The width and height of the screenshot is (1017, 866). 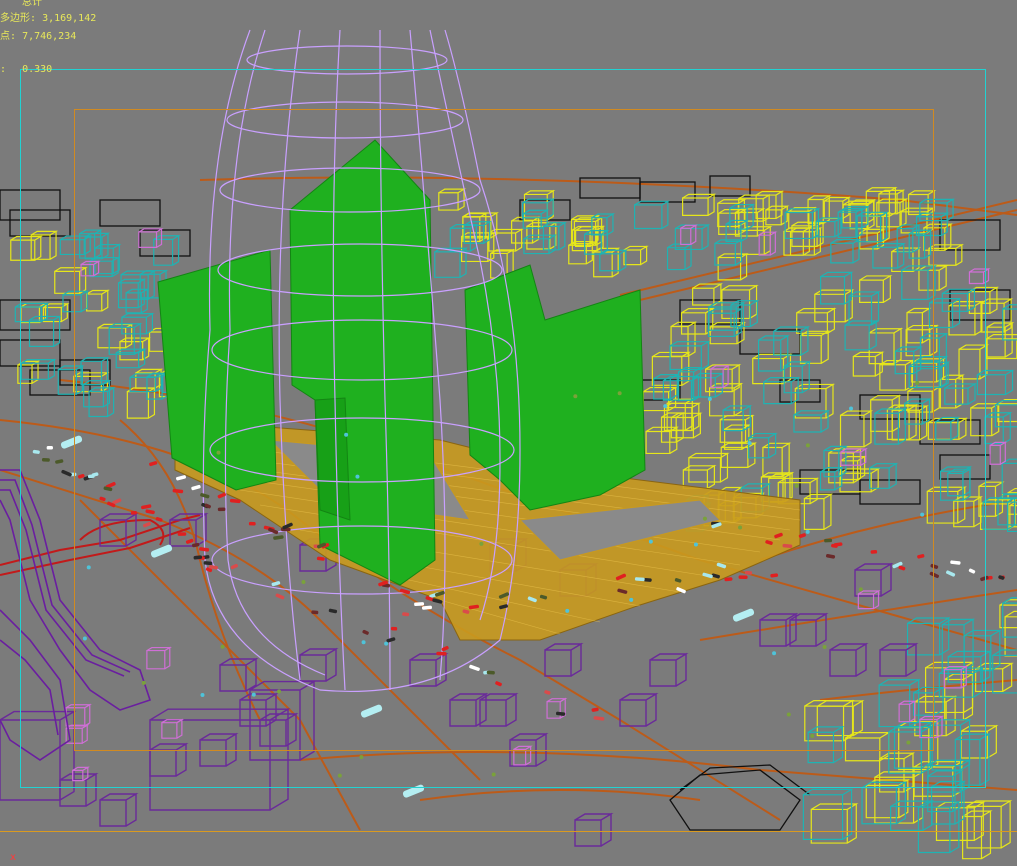 I want to click on tower-west, so click(x=217, y=370).